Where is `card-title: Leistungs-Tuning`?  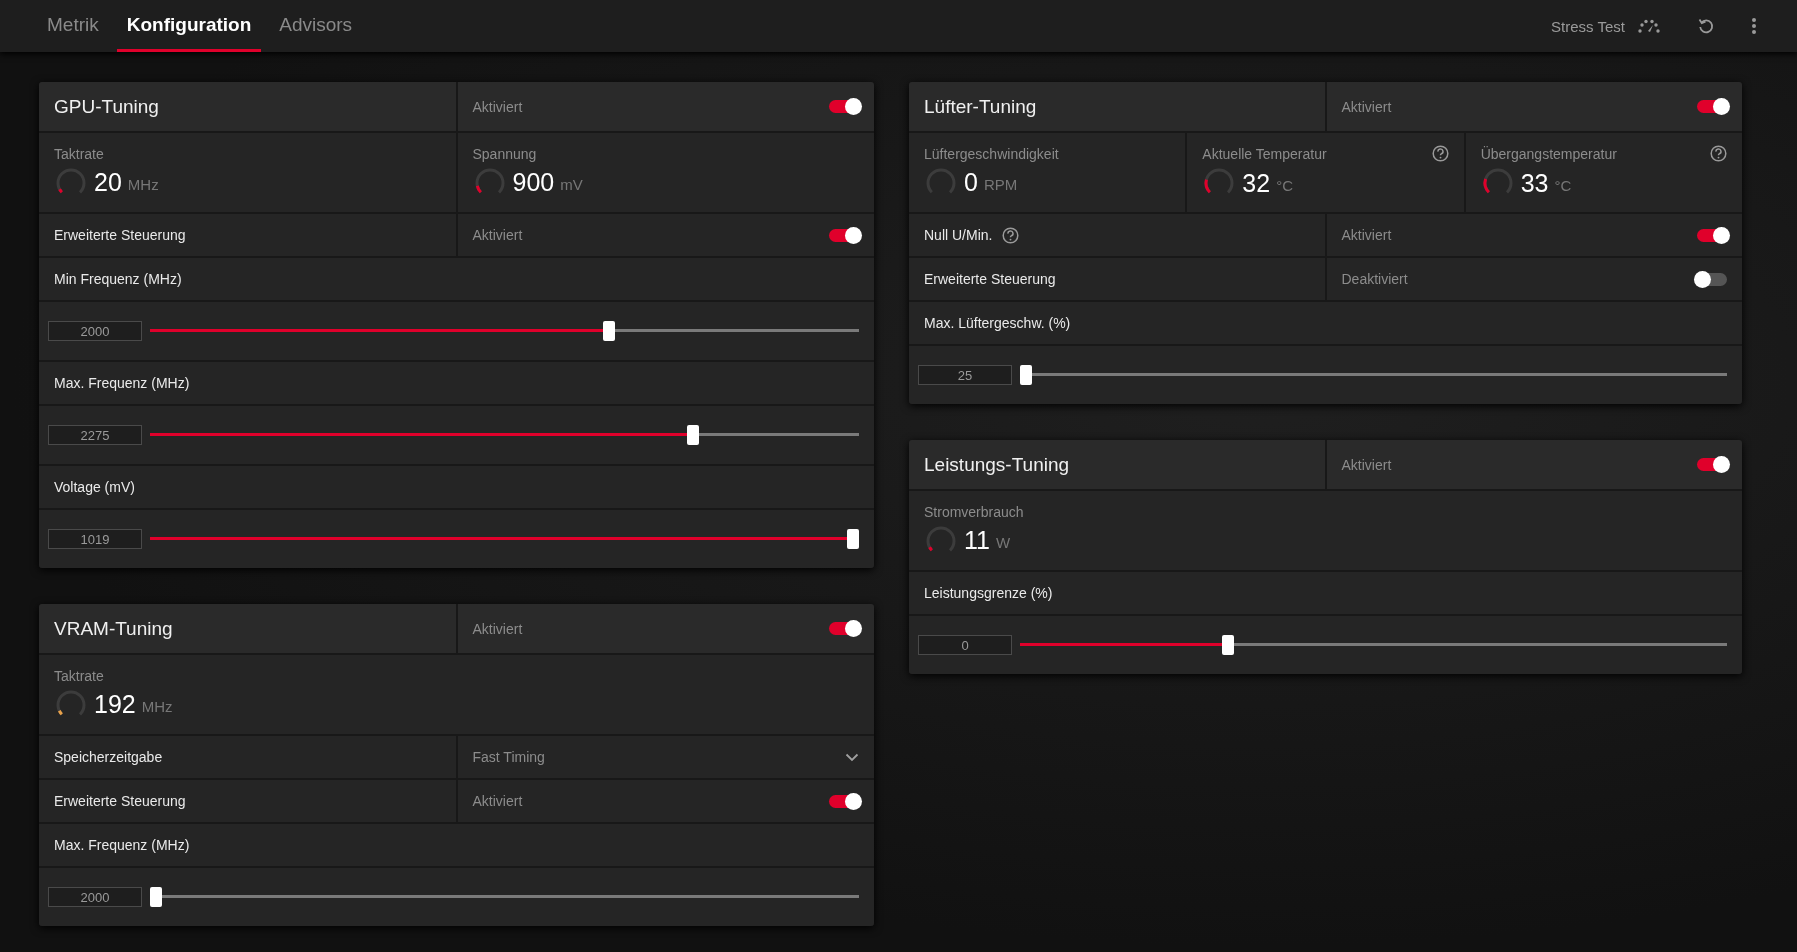
card-title: Leistungs-Tuning is located at coordinates (997, 464).